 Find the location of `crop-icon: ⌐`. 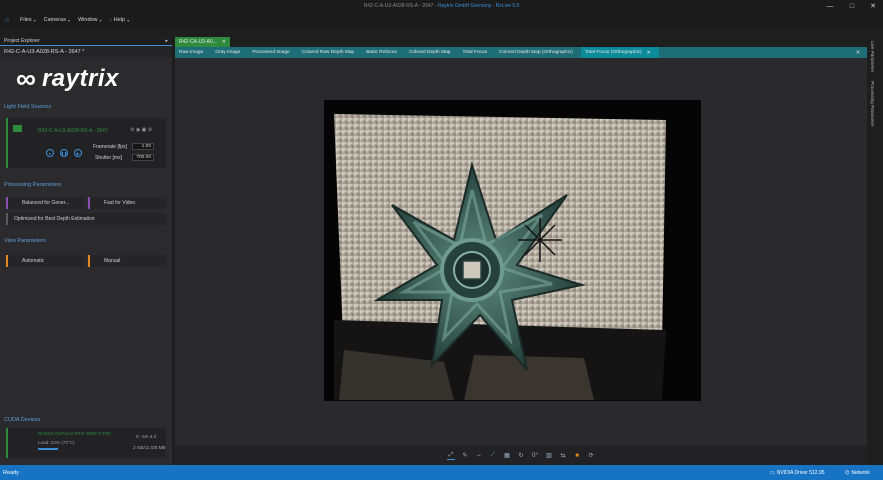

crop-icon: ⌐ is located at coordinates (479, 456).